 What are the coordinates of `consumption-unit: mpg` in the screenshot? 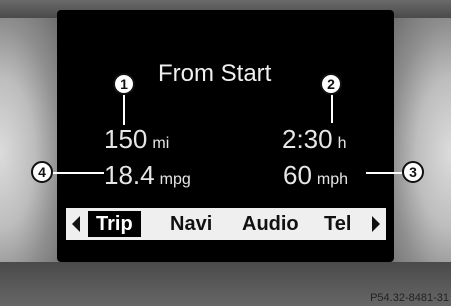 It's located at (175, 179).